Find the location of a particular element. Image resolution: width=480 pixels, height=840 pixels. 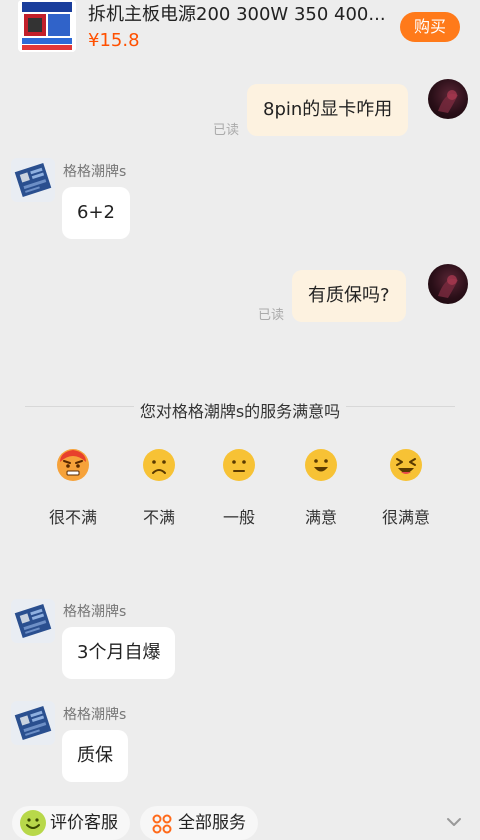

product-thumbnail is located at coordinates (47, 26).